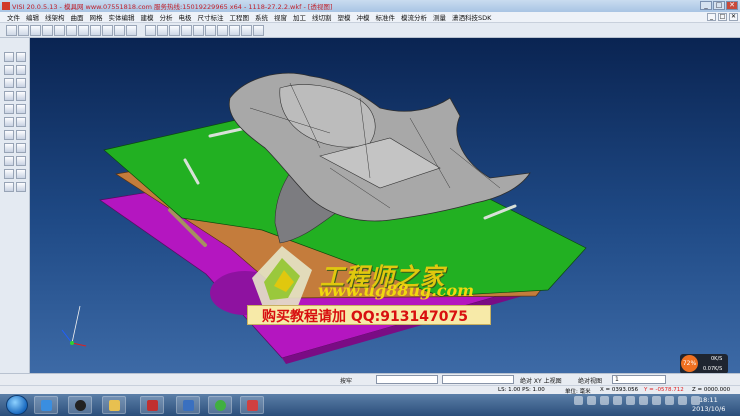  Describe the element at coordinates (21, 148) in the screenshot. I see `transform-icon` at that location.